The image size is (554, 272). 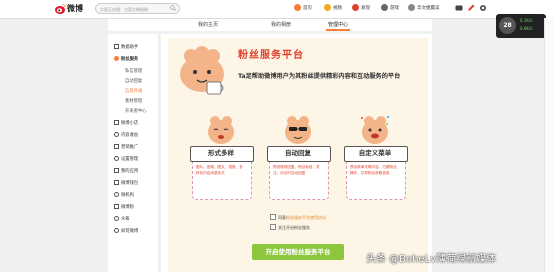 What do you see at coordinates (549, 145) in the screenshot?
I see `vertical-scrollbar` at bounding box center [549, 145].